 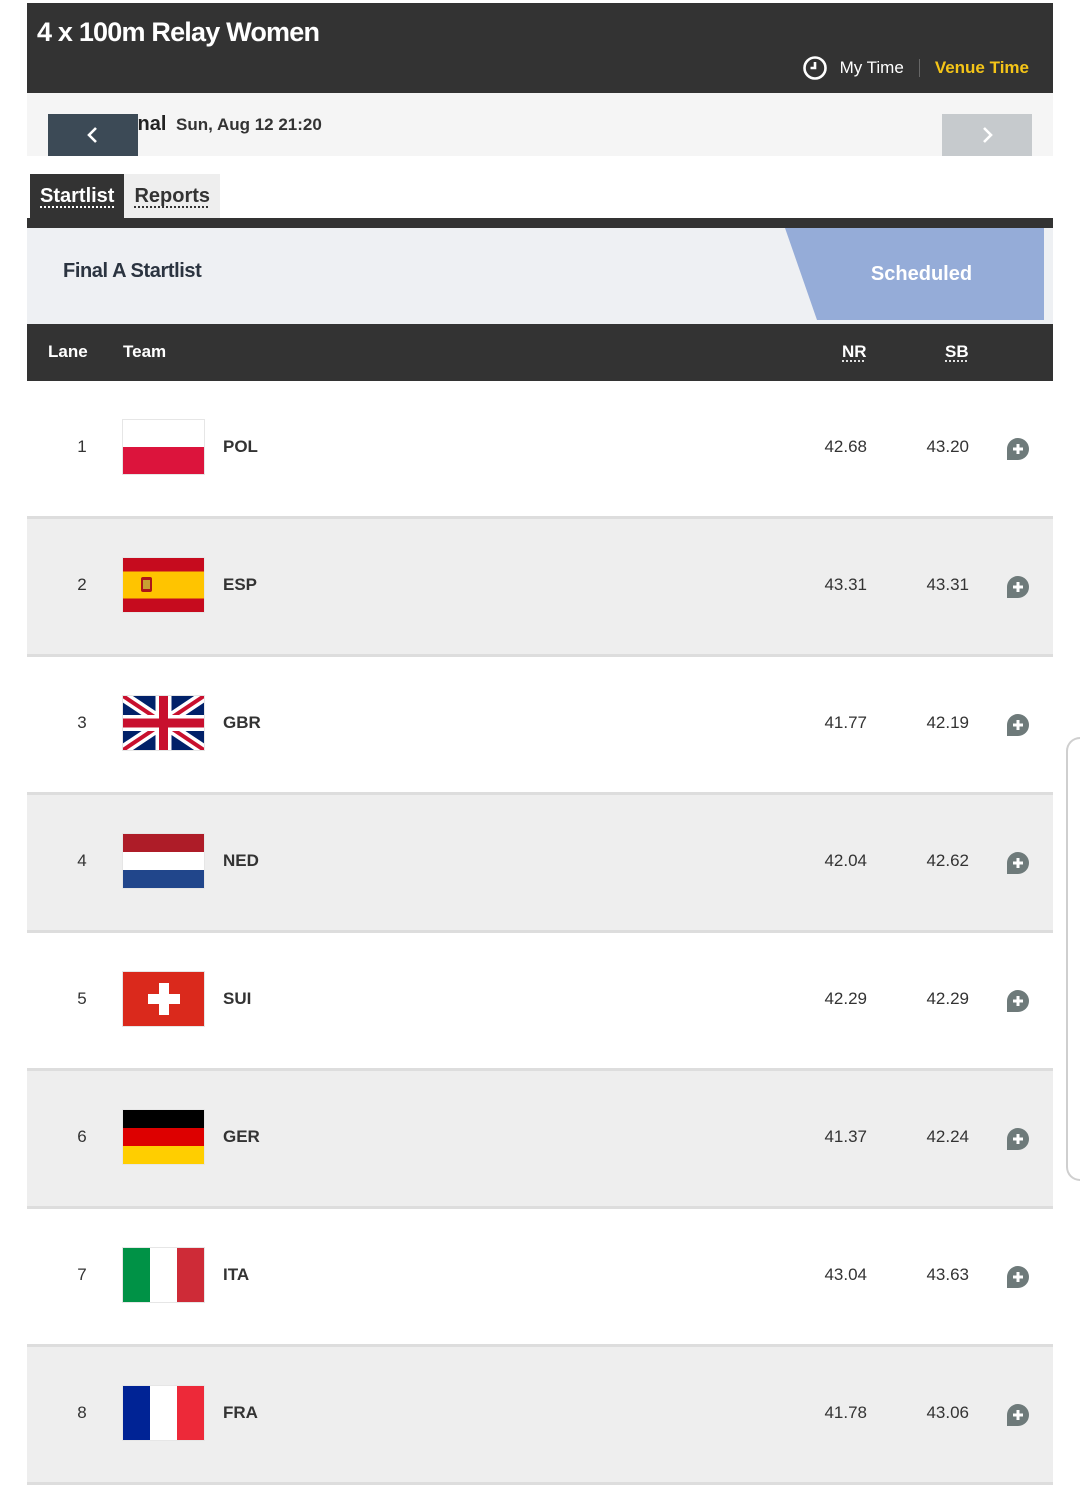 I want to click on sb-value: 43.06, so click(x=947, y=1412).